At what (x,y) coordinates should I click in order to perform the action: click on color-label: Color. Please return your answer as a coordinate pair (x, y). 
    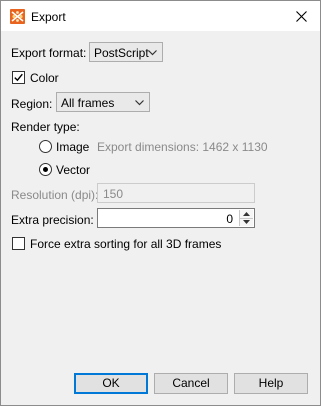
    Looking at the image, I should click on (44, 78).